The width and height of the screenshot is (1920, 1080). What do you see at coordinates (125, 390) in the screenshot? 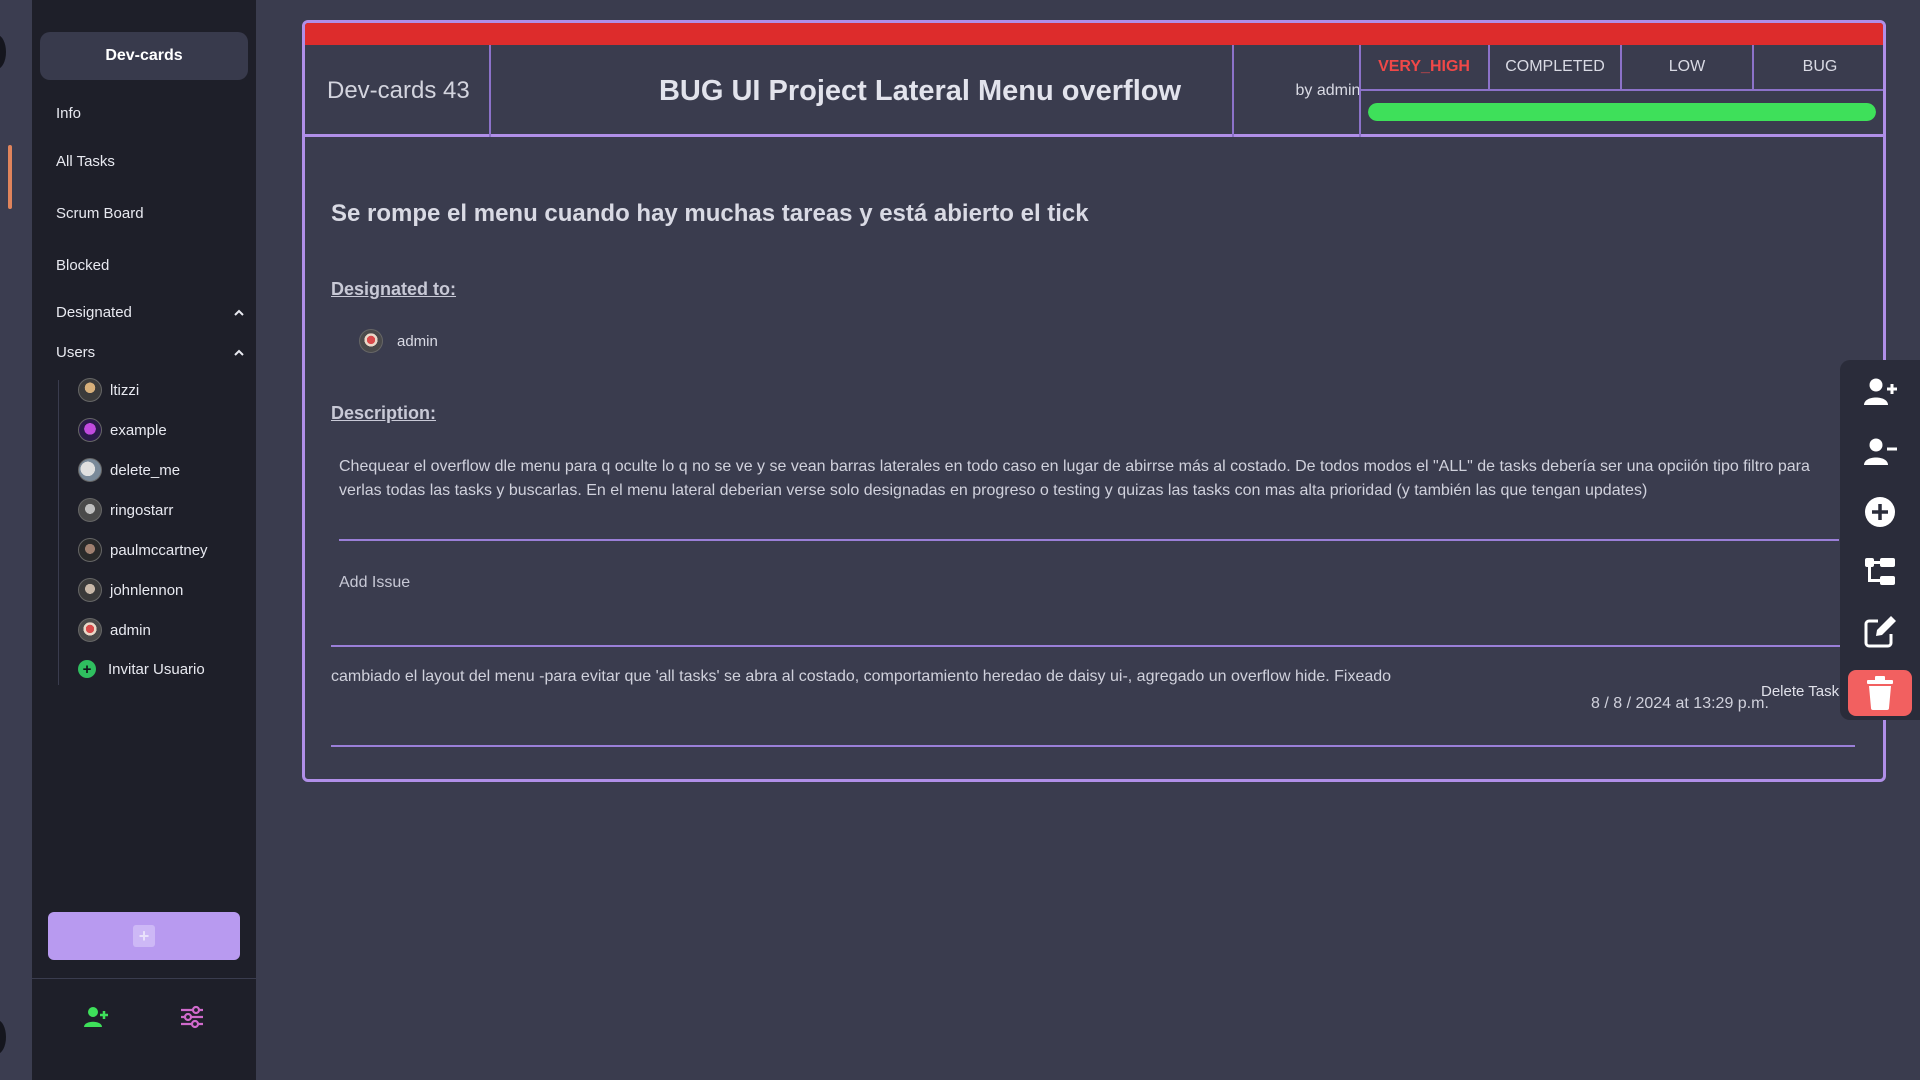
I see `user-name: ltizzi` at bounding box center [125, 390].